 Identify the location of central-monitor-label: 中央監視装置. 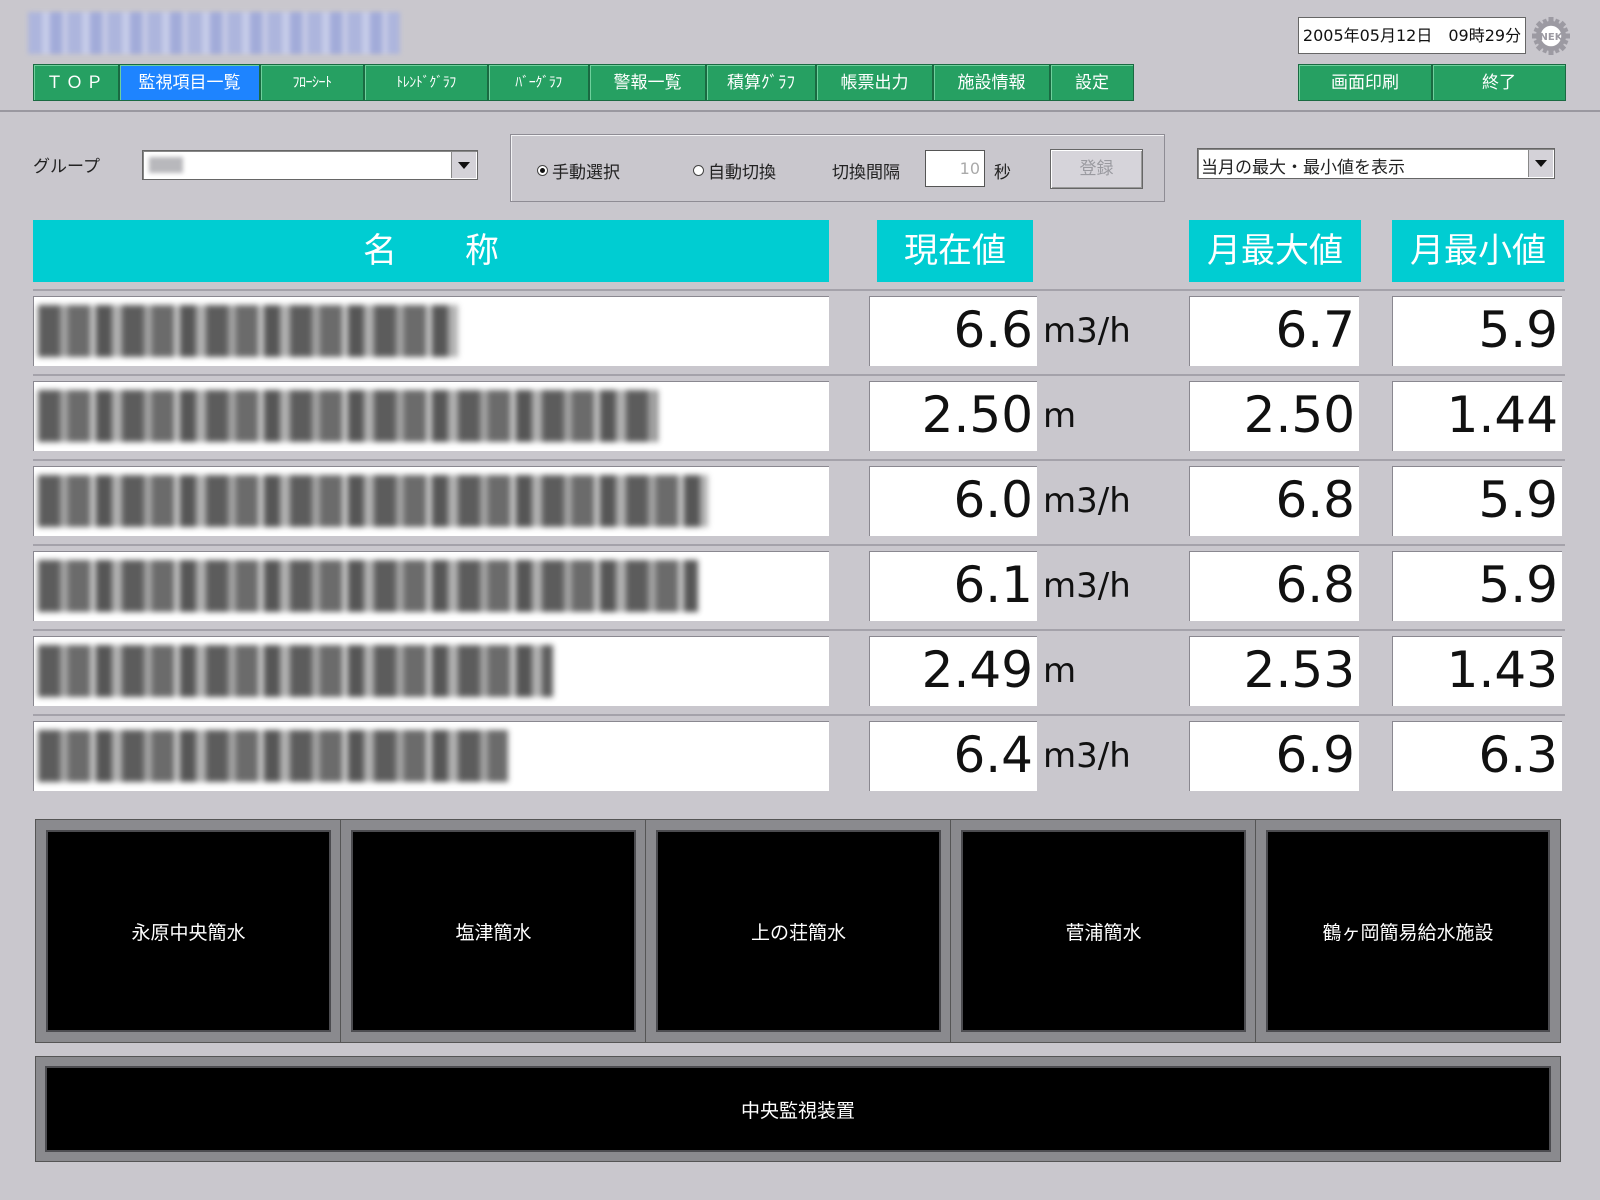
(797, 1110).